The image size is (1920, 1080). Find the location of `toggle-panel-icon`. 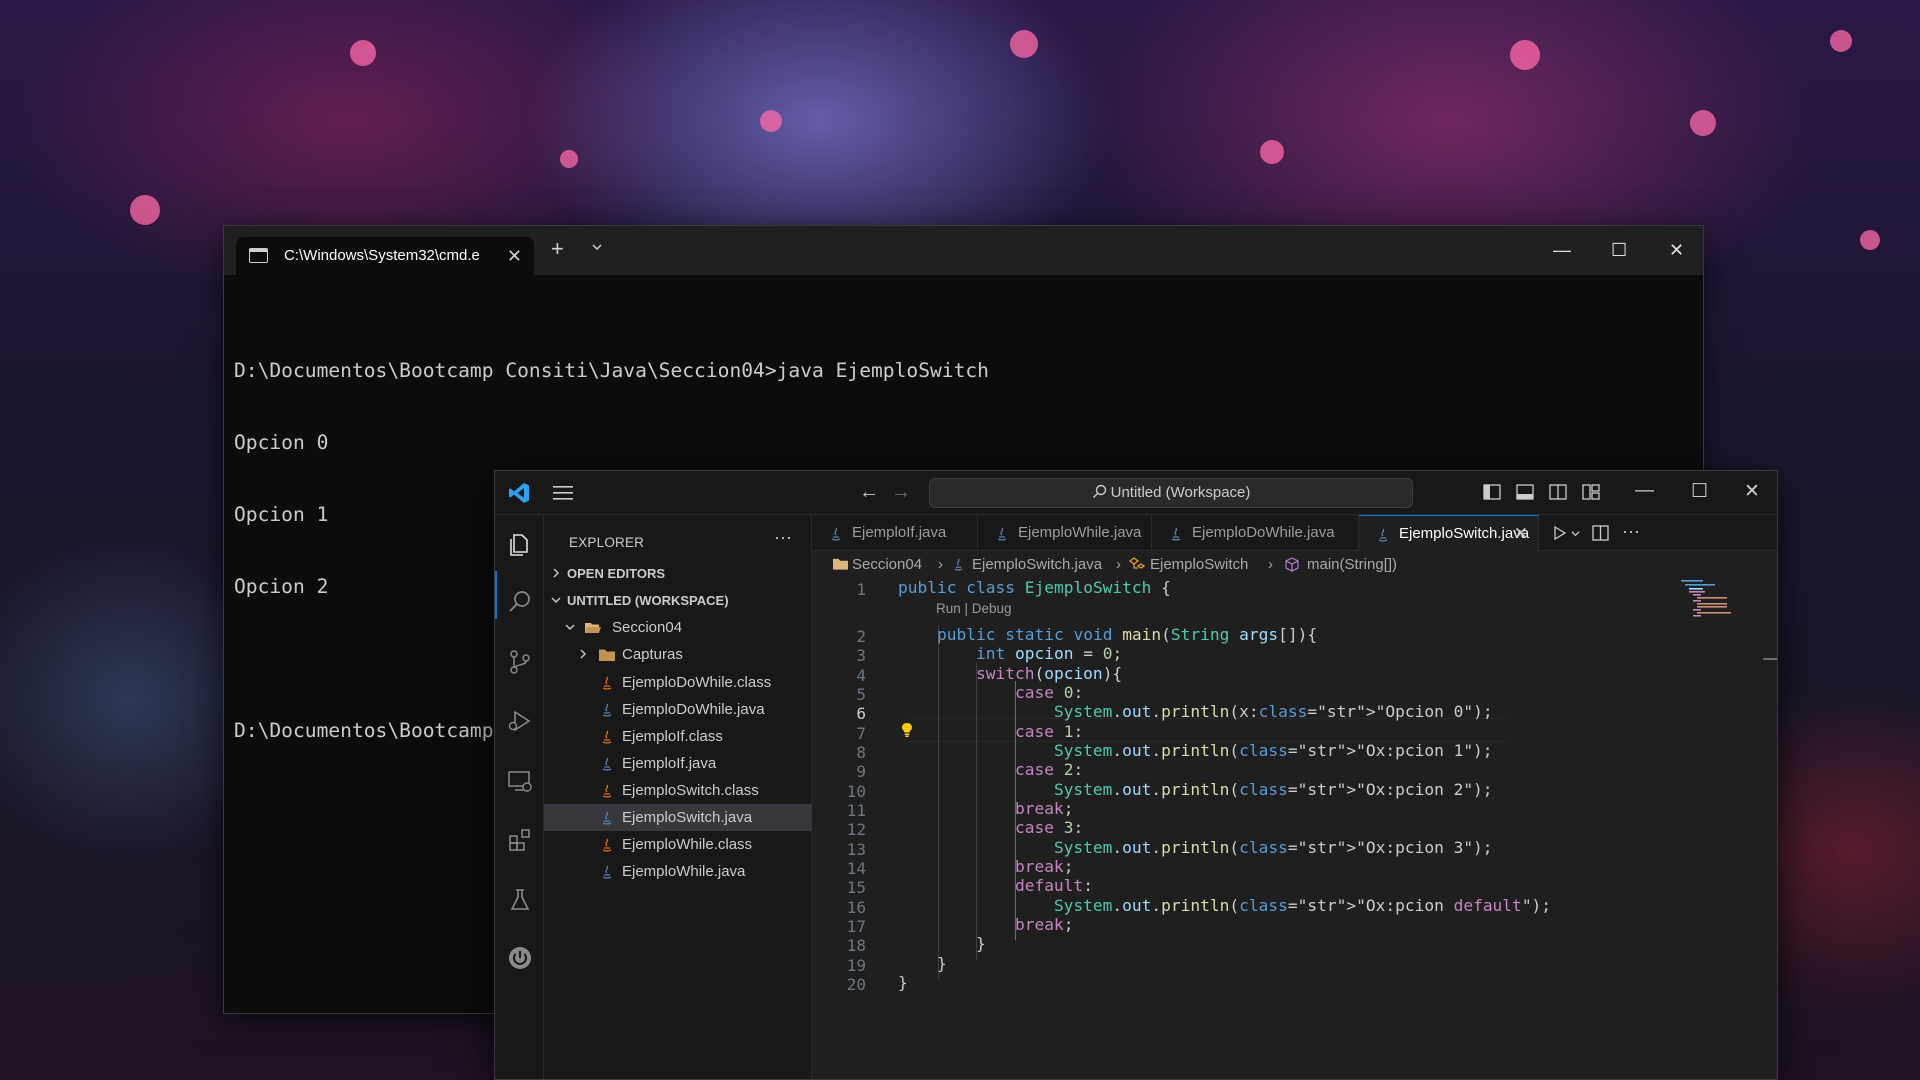

toggle-panel-icon is located at coordinates (1525, 492).